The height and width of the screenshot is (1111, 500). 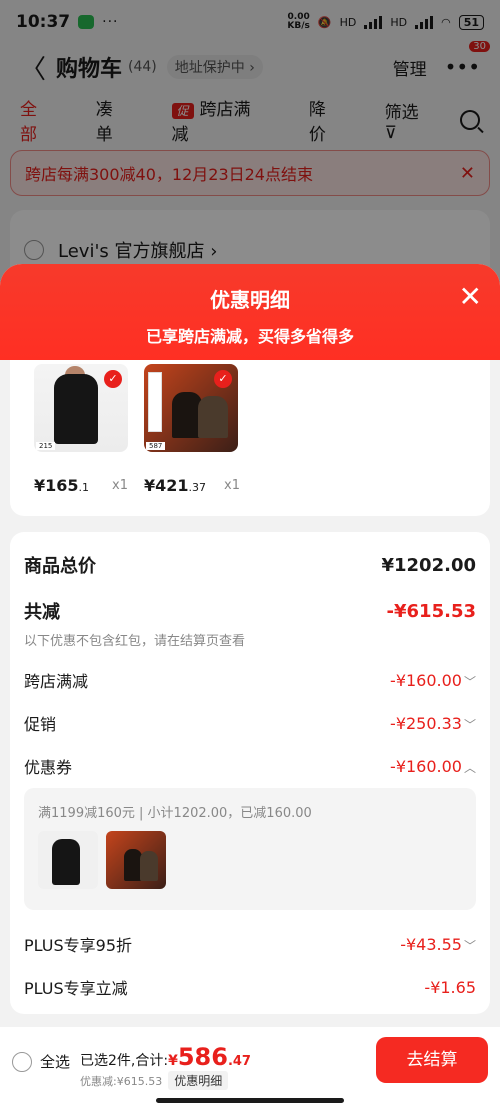 I want to click on product-item: ✓ 587 ¥421.37 x1, so click(x=192, y=429).